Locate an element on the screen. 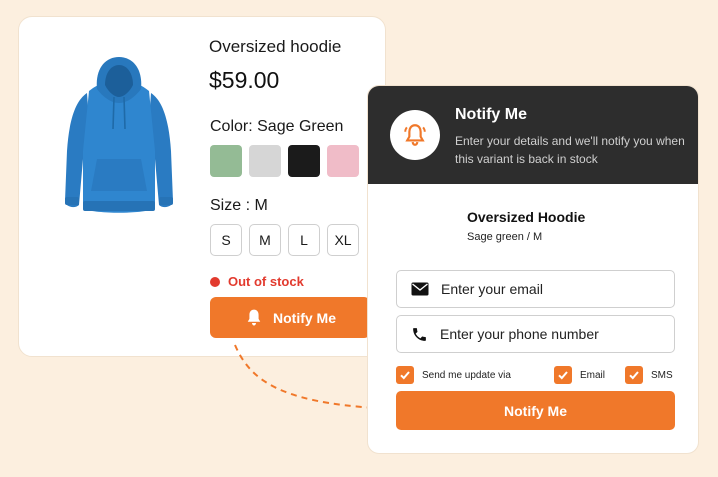 The width and height of the screenshot is (718, 477). modal-title: Notify Me is located at coordinates (491, 114).